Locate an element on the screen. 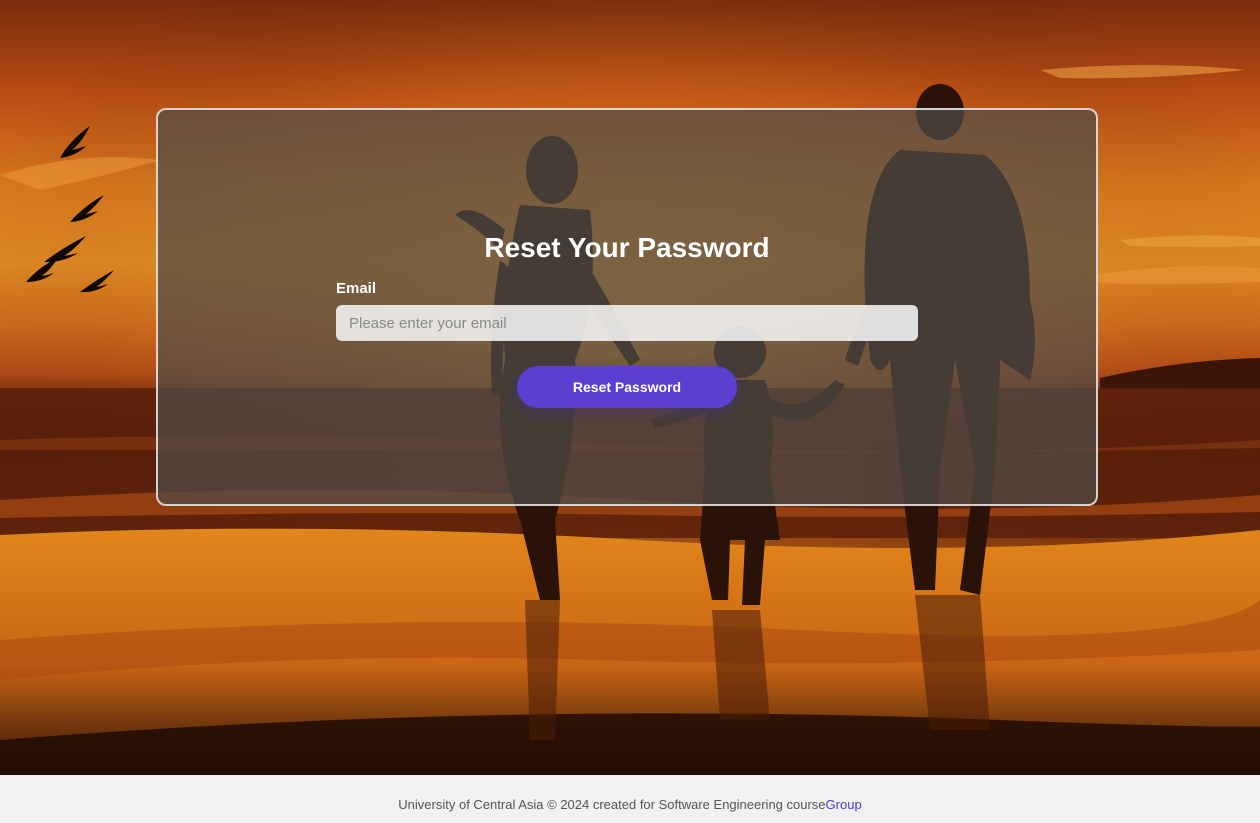 Image resolution: width=1260 pixels, height=823 pixels. email-field is located at coordinates (627, 323).